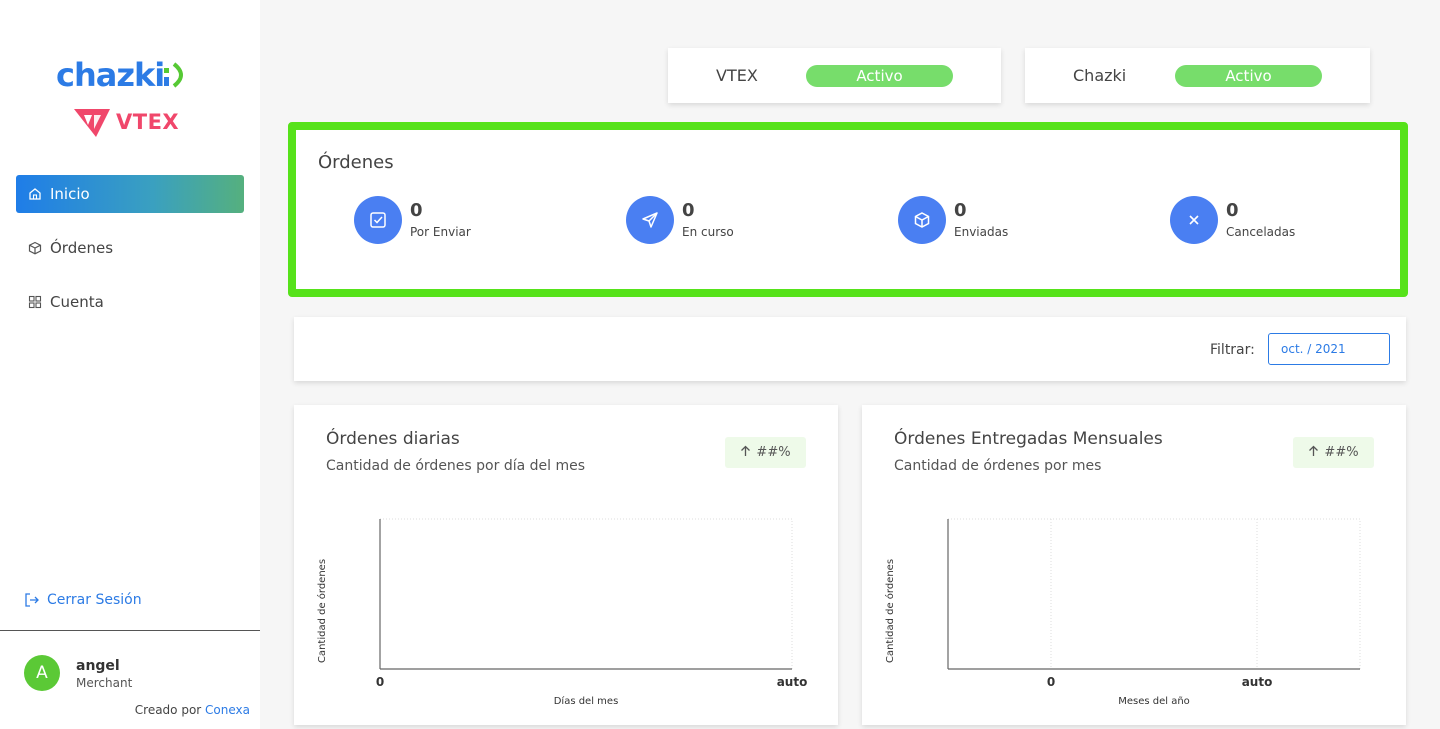 The width and height of the screenshot is (1440, 729). I want to click on stat-label: Por Enviar, so click(440, 232).